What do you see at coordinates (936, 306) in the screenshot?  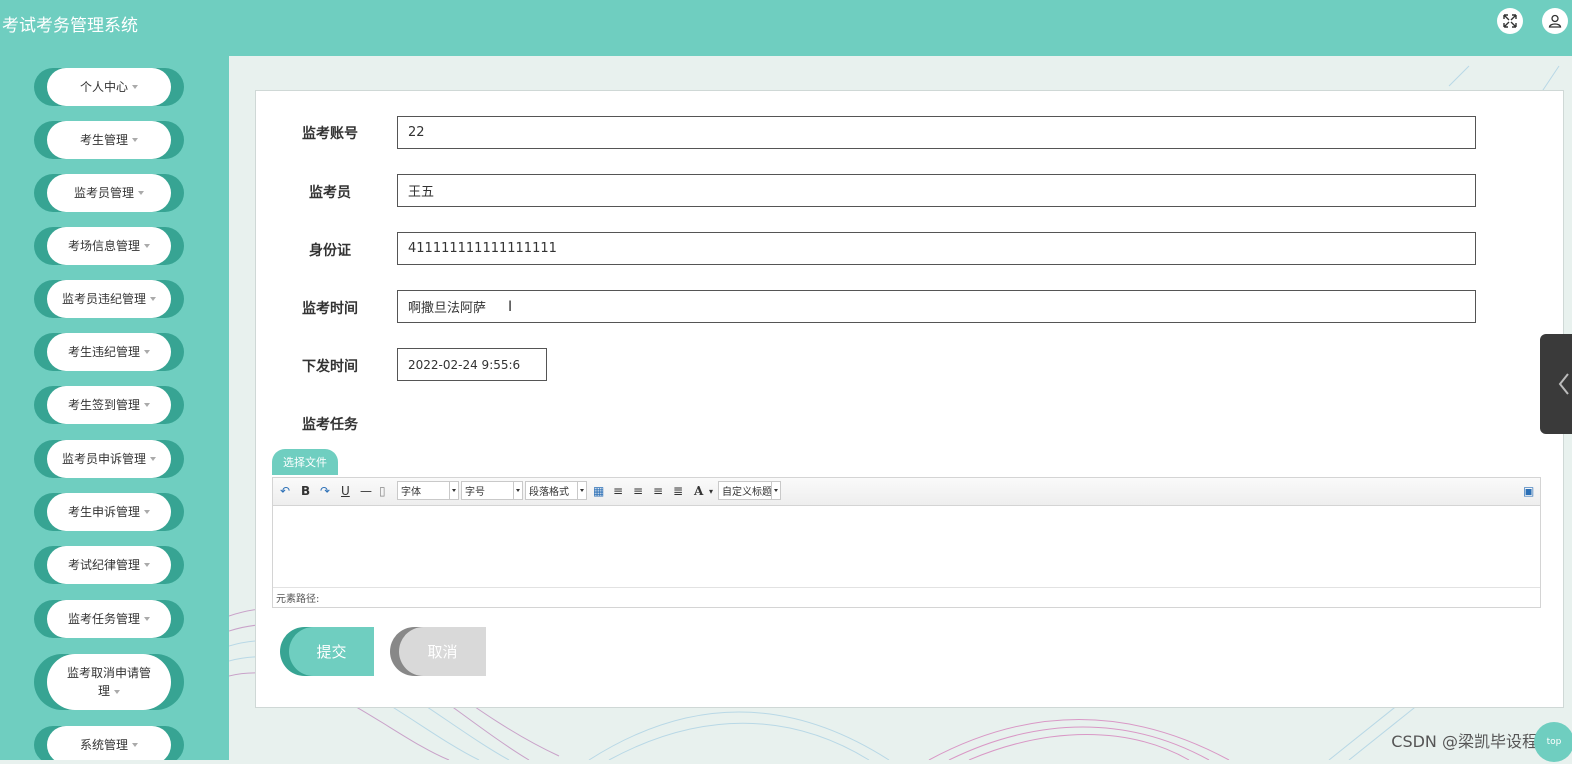 I see `proctor-time-input: 啊撒旦法阿萨 I` at bounding box center [936, 306].